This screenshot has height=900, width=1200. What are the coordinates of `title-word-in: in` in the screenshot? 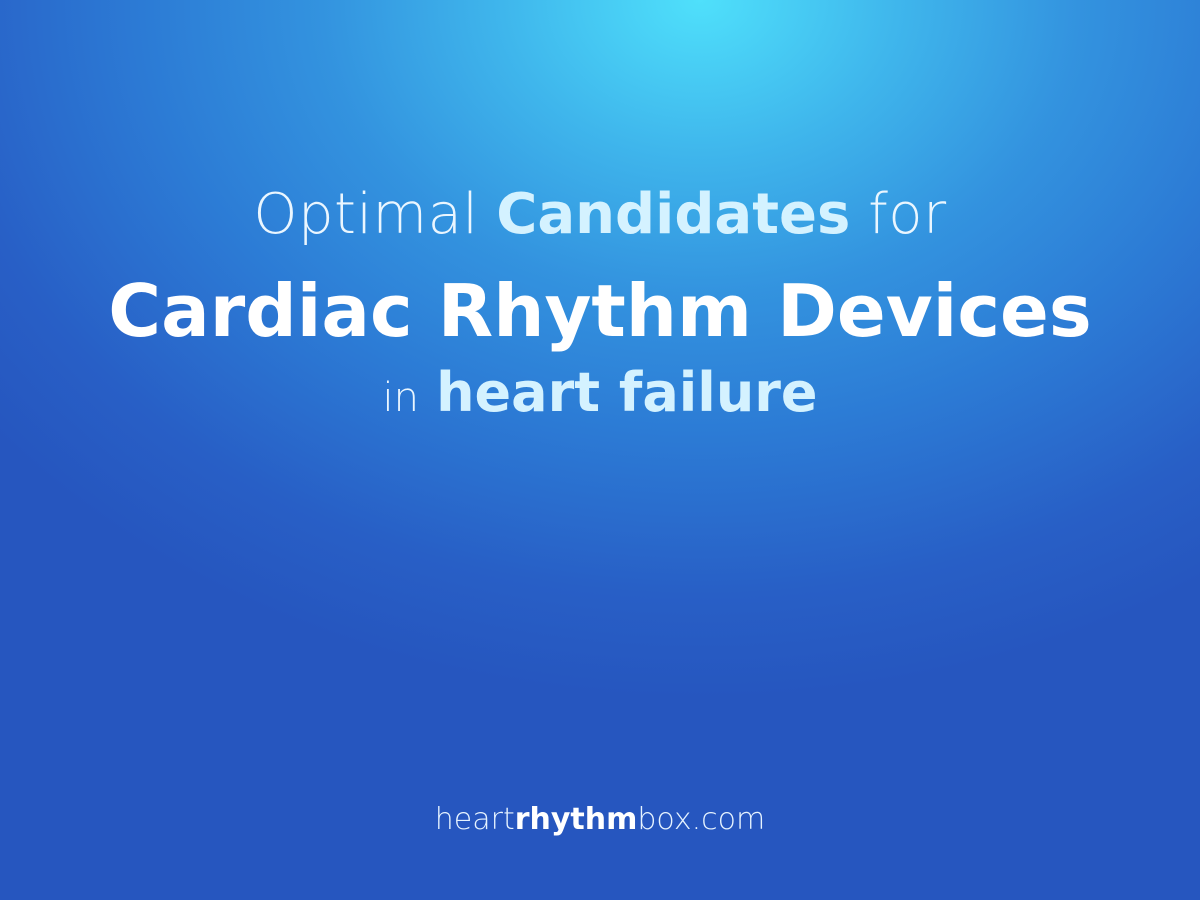 It's located at (400, 398).